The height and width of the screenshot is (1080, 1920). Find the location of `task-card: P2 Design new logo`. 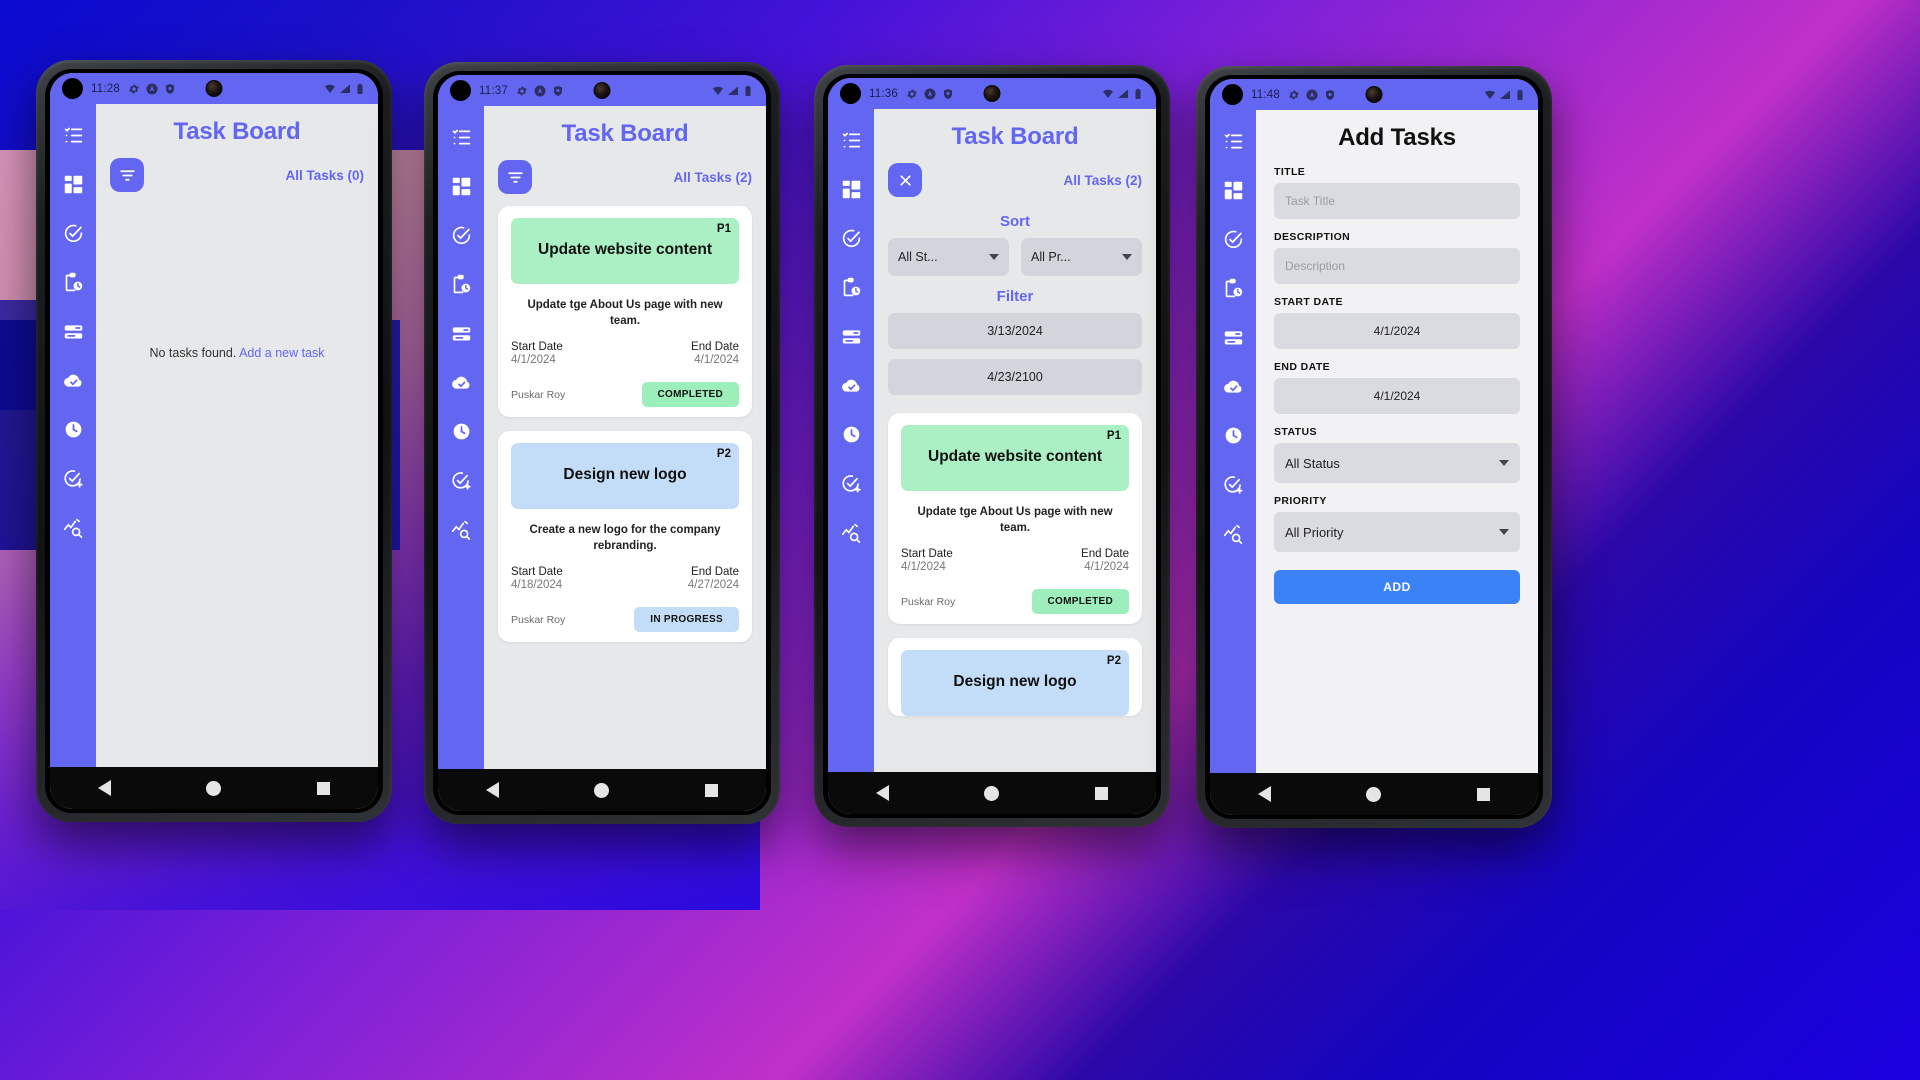

task-card: P2 Design new logo is located at coordinates (1015, 677).